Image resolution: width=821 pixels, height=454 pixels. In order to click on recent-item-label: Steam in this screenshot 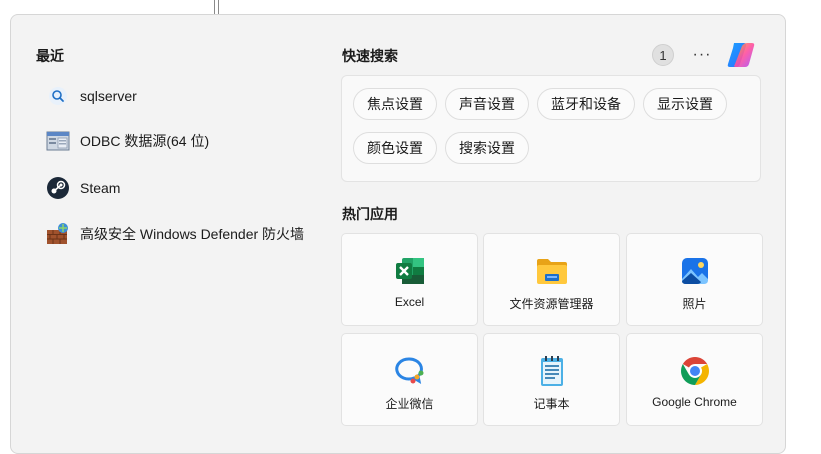, I will do `click(100, 188)`.